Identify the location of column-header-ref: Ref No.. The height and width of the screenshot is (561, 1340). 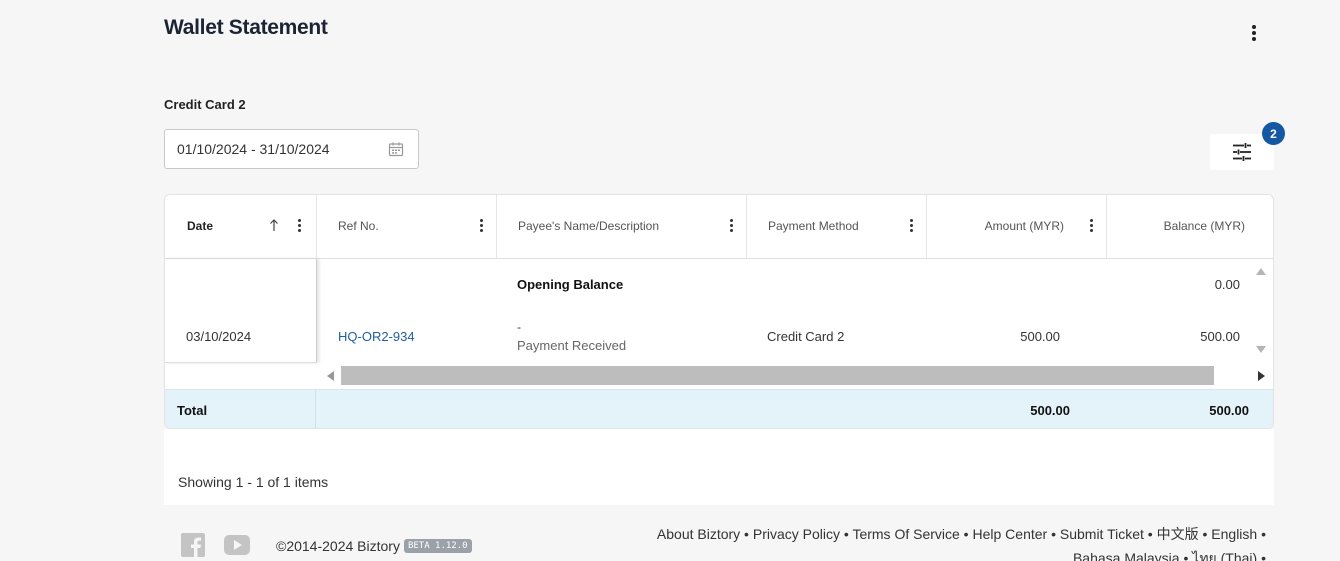
(407, 227).